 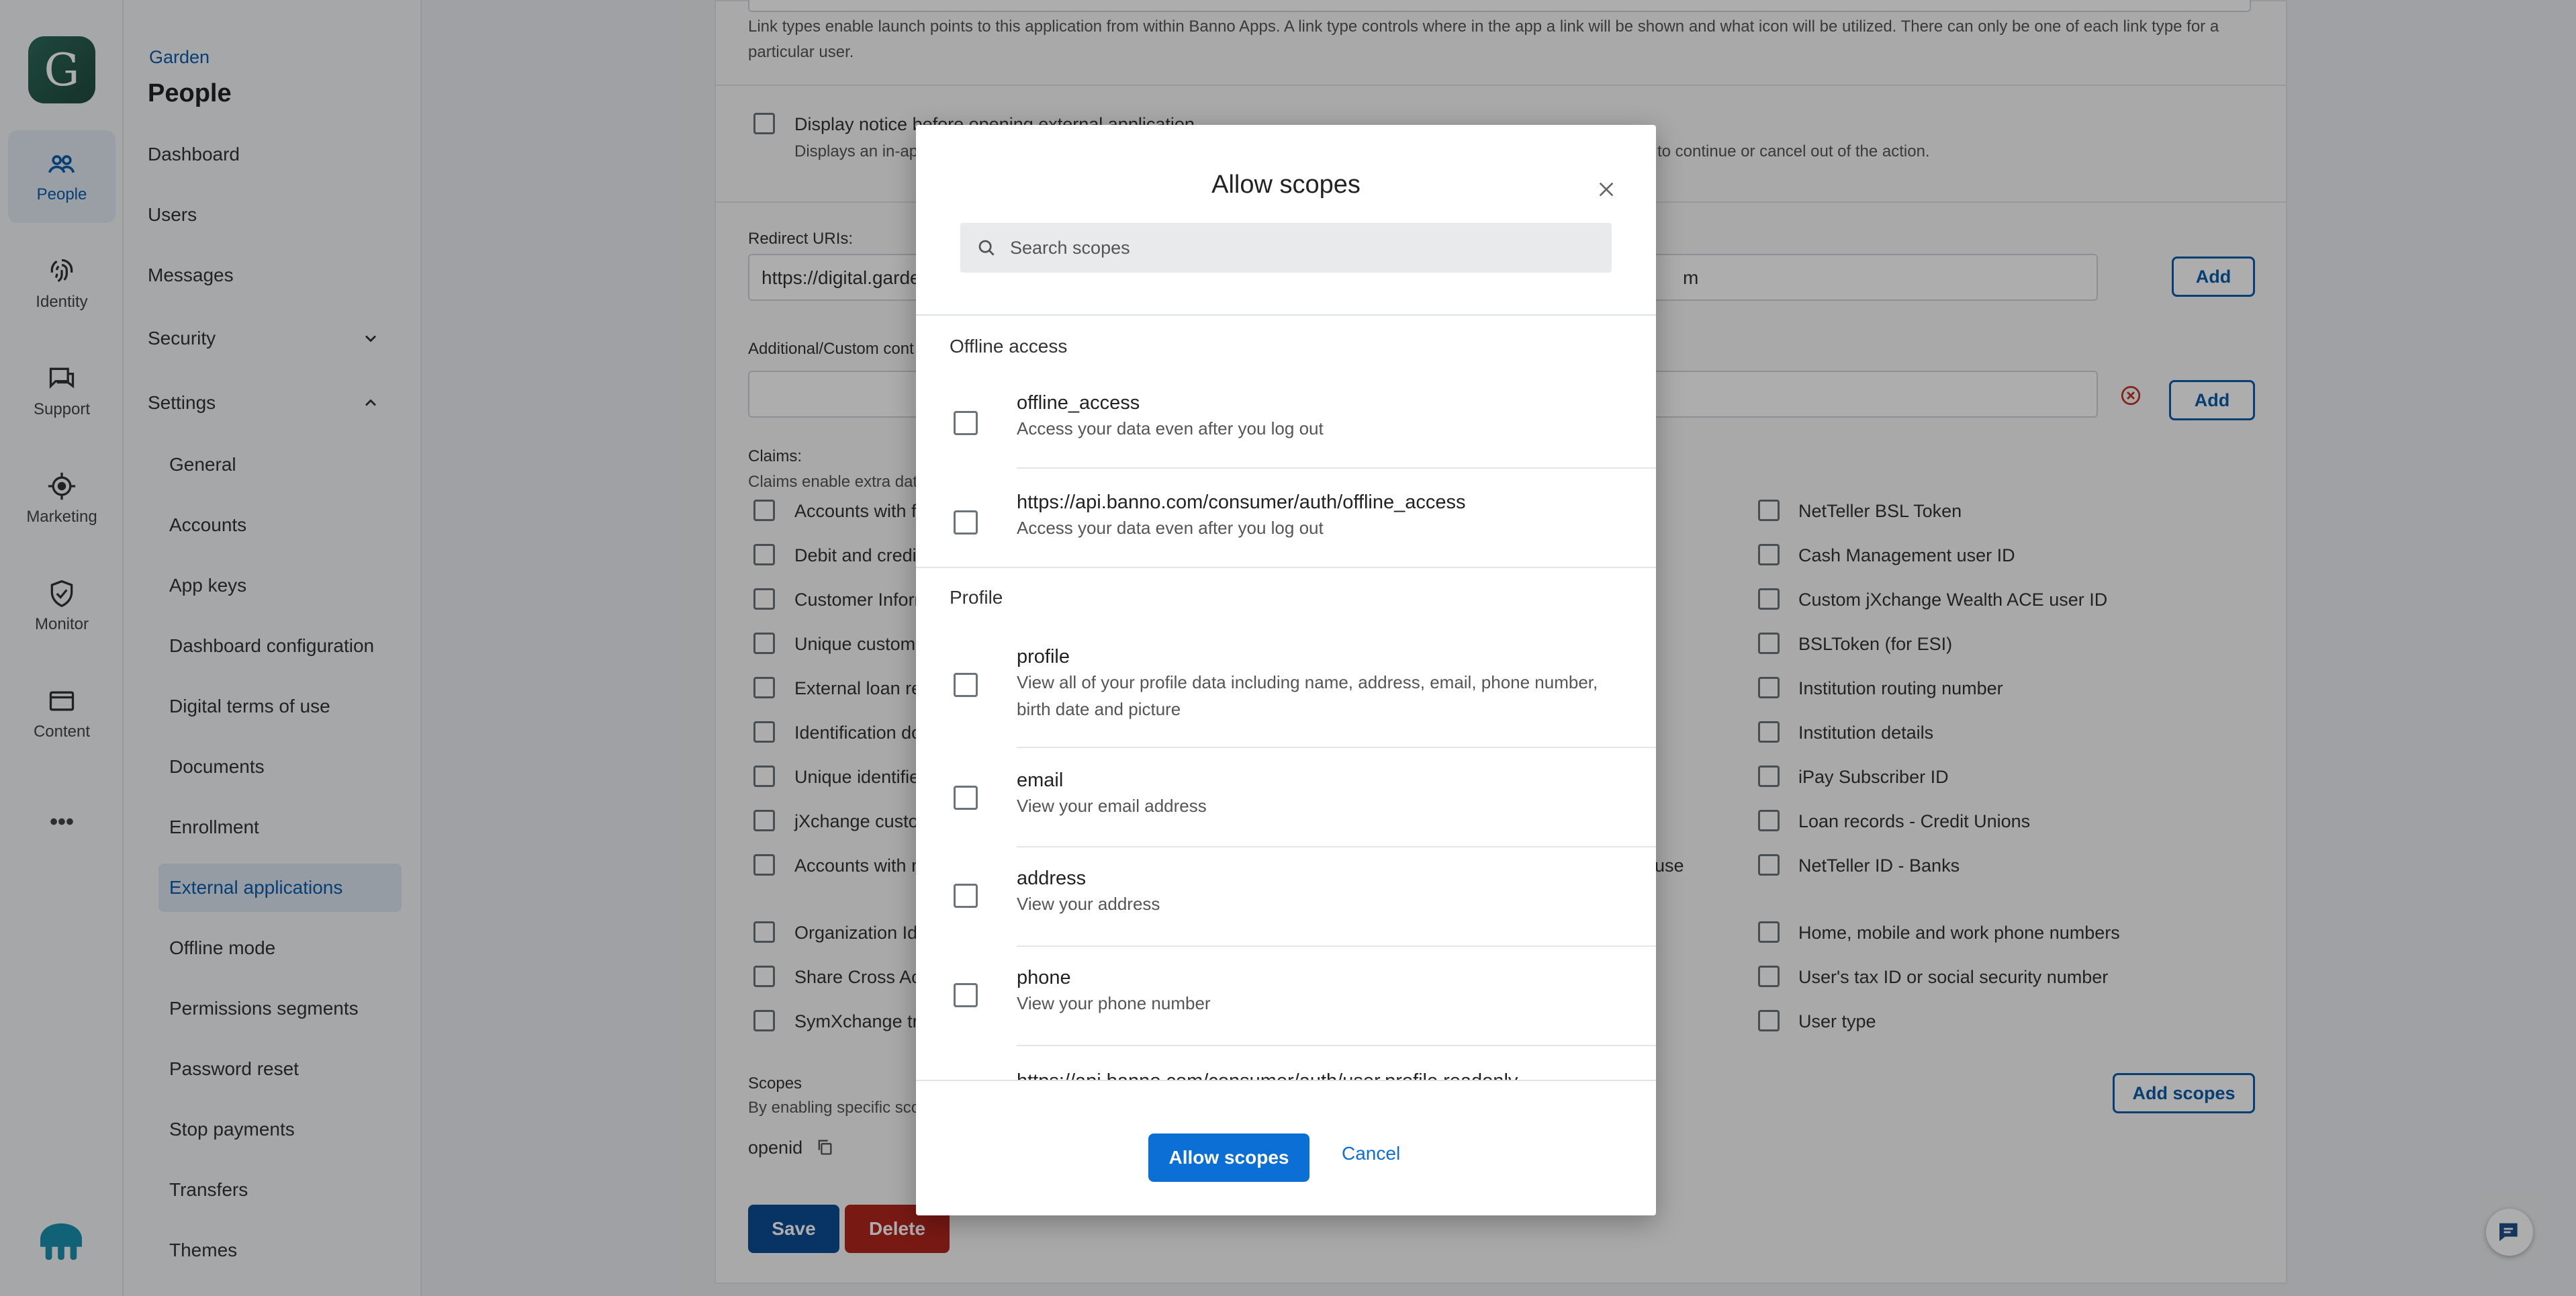 What do you see at coordinates (1112, 806) in the screenshot?
I see `scope-description: View your email address` at bounding box center [1112, 806].